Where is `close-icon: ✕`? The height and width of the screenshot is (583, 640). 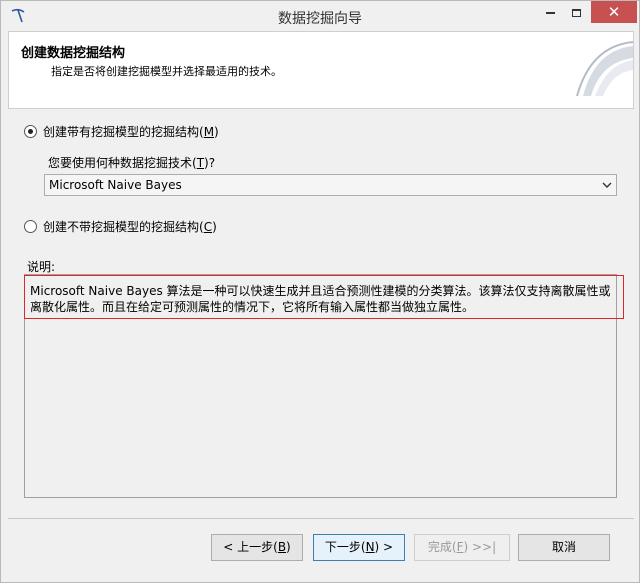 close-icon: ✕ is located at coordinates (614, 12).